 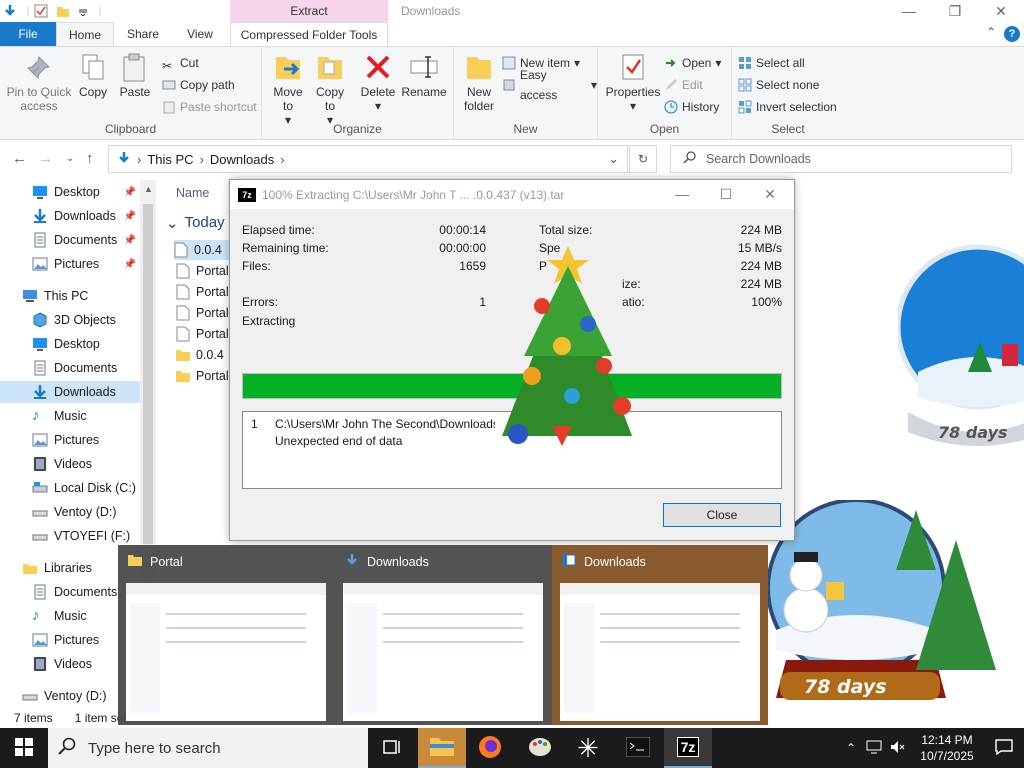 What do you see at coordinates (45, 158) in the screenshot?
I see `forward-arrow-icon: →` at bounding box center [45, 158].